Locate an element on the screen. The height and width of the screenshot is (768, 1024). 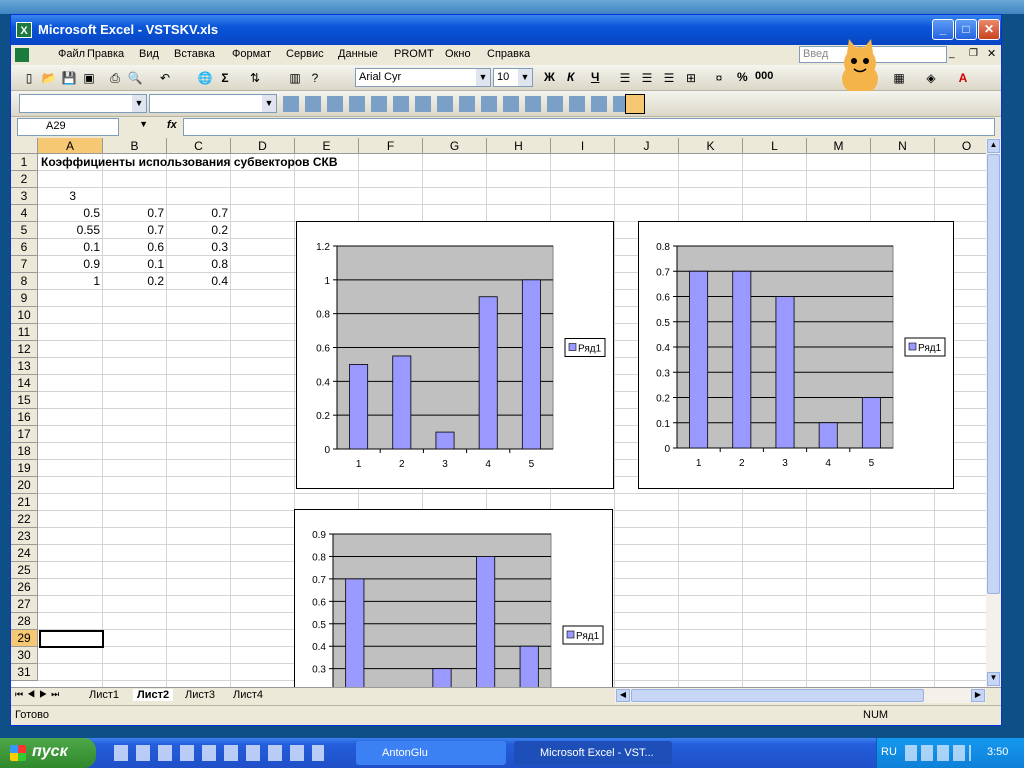
help-icon: ? is located at coordinates (315, 78).